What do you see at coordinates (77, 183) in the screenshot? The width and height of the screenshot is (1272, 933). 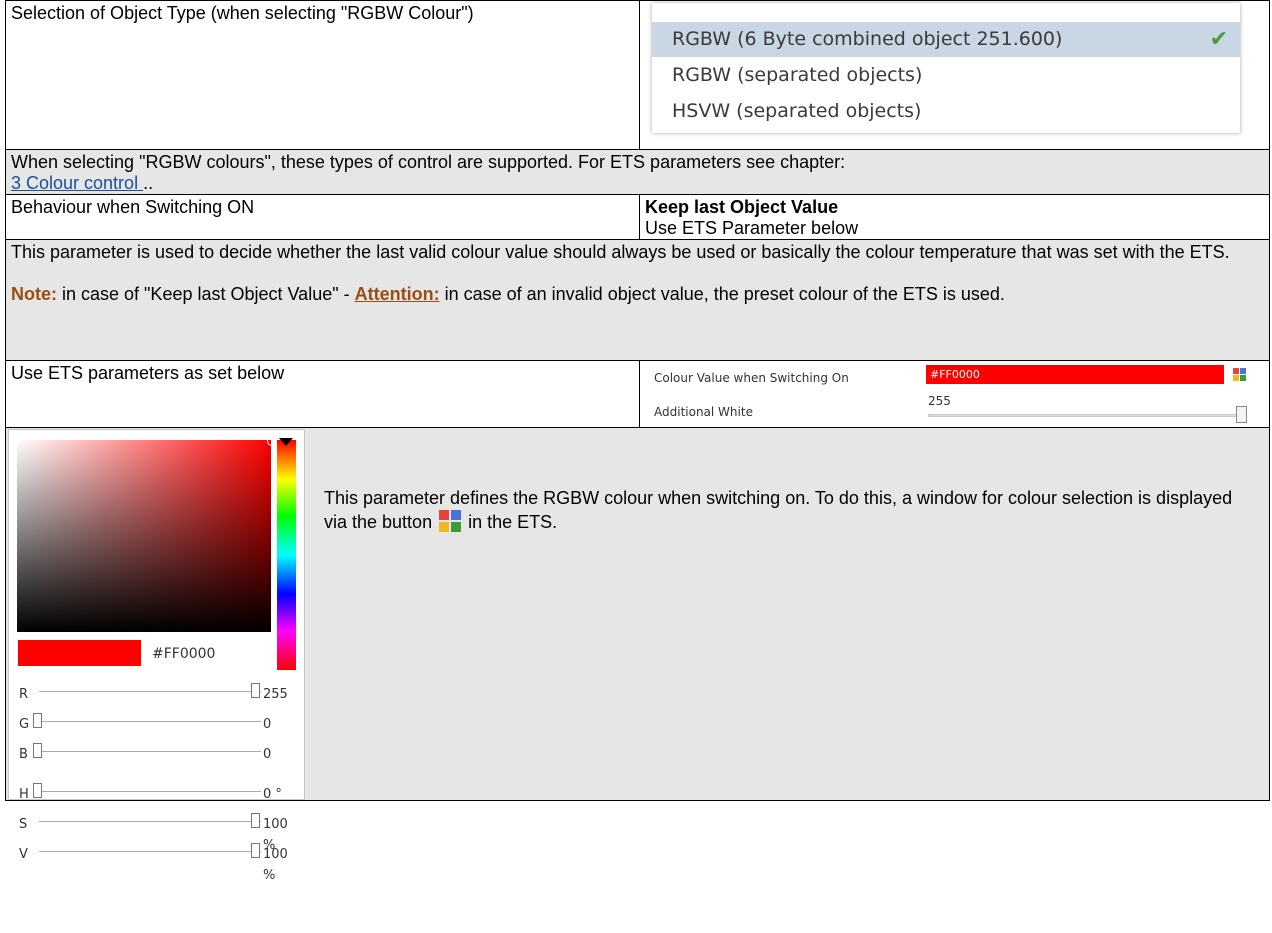 I see `chapter-link: 3 Colour control` at bounding box center [77, 183].